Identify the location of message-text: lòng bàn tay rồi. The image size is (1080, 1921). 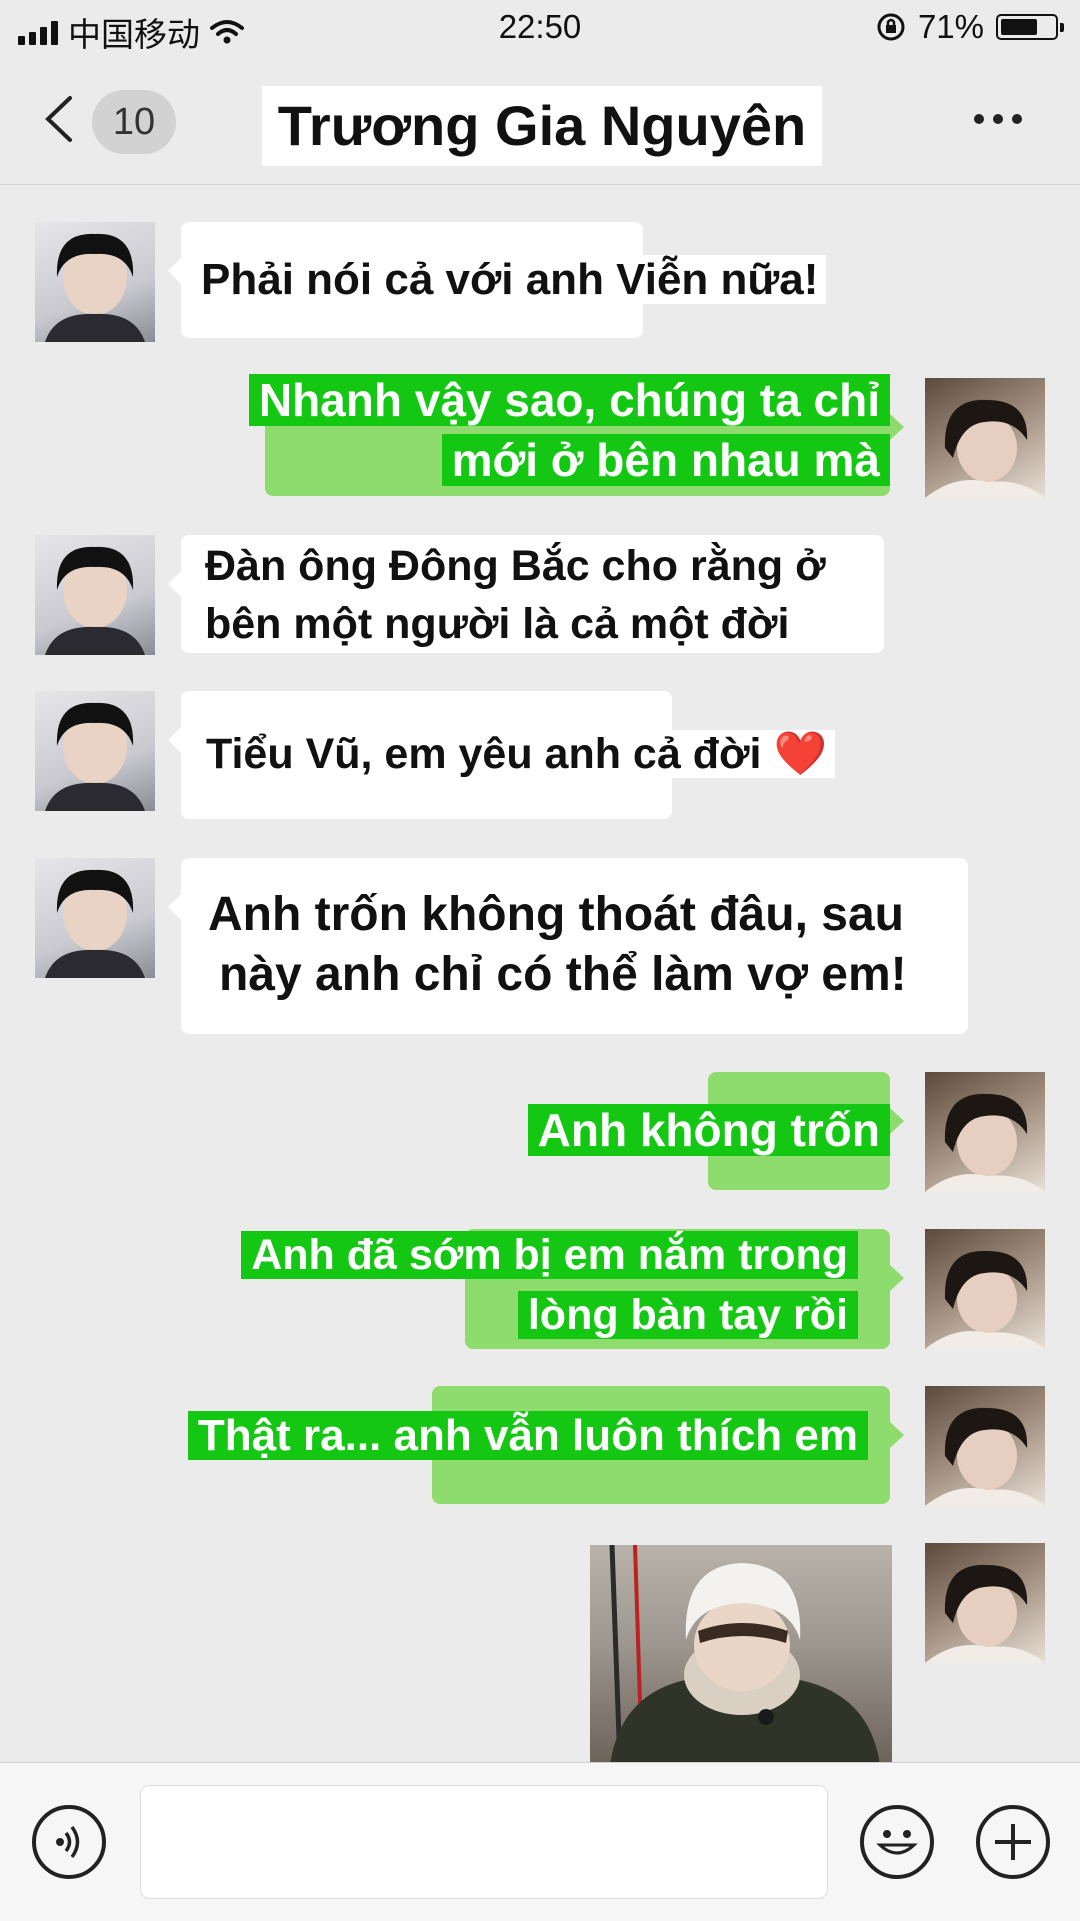
(687, 1315).